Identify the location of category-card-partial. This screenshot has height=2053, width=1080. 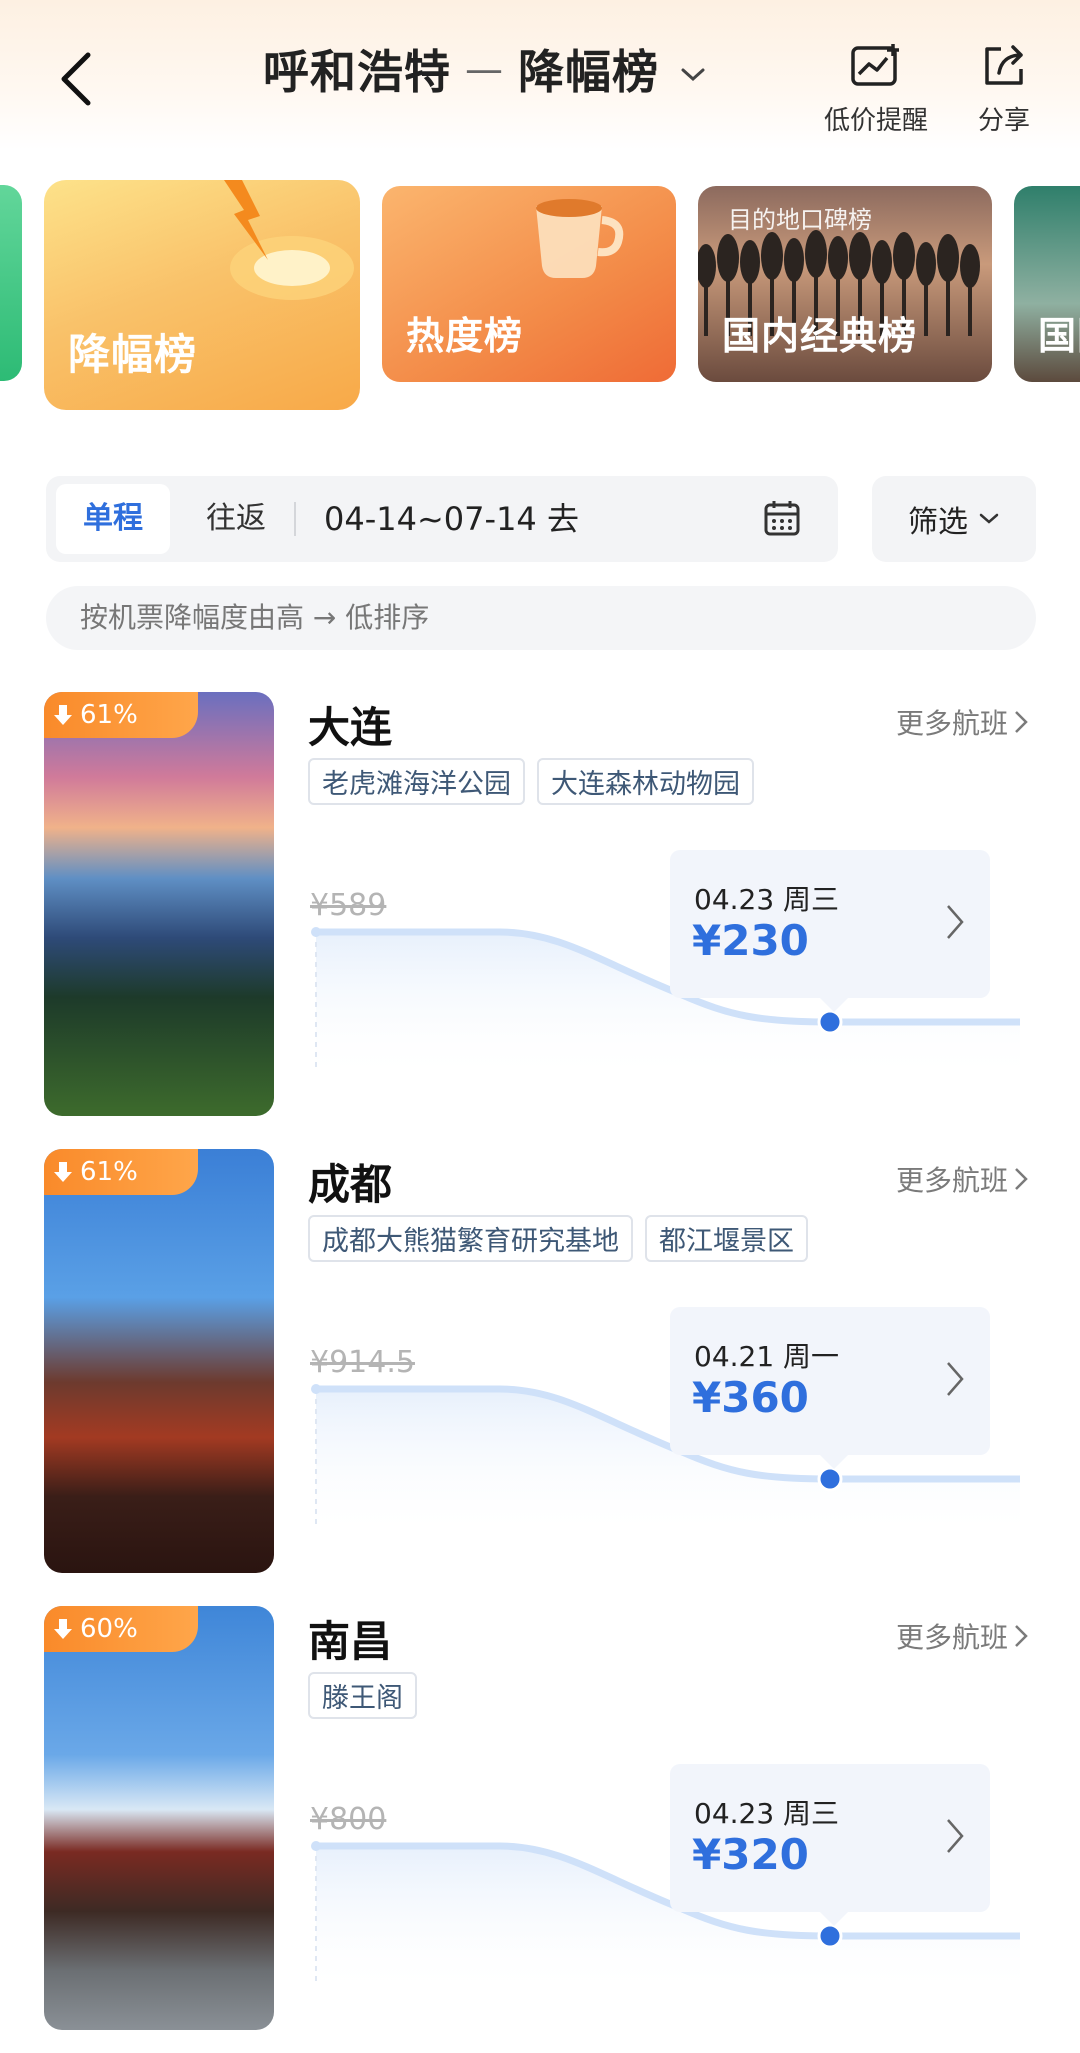
(11, 283).